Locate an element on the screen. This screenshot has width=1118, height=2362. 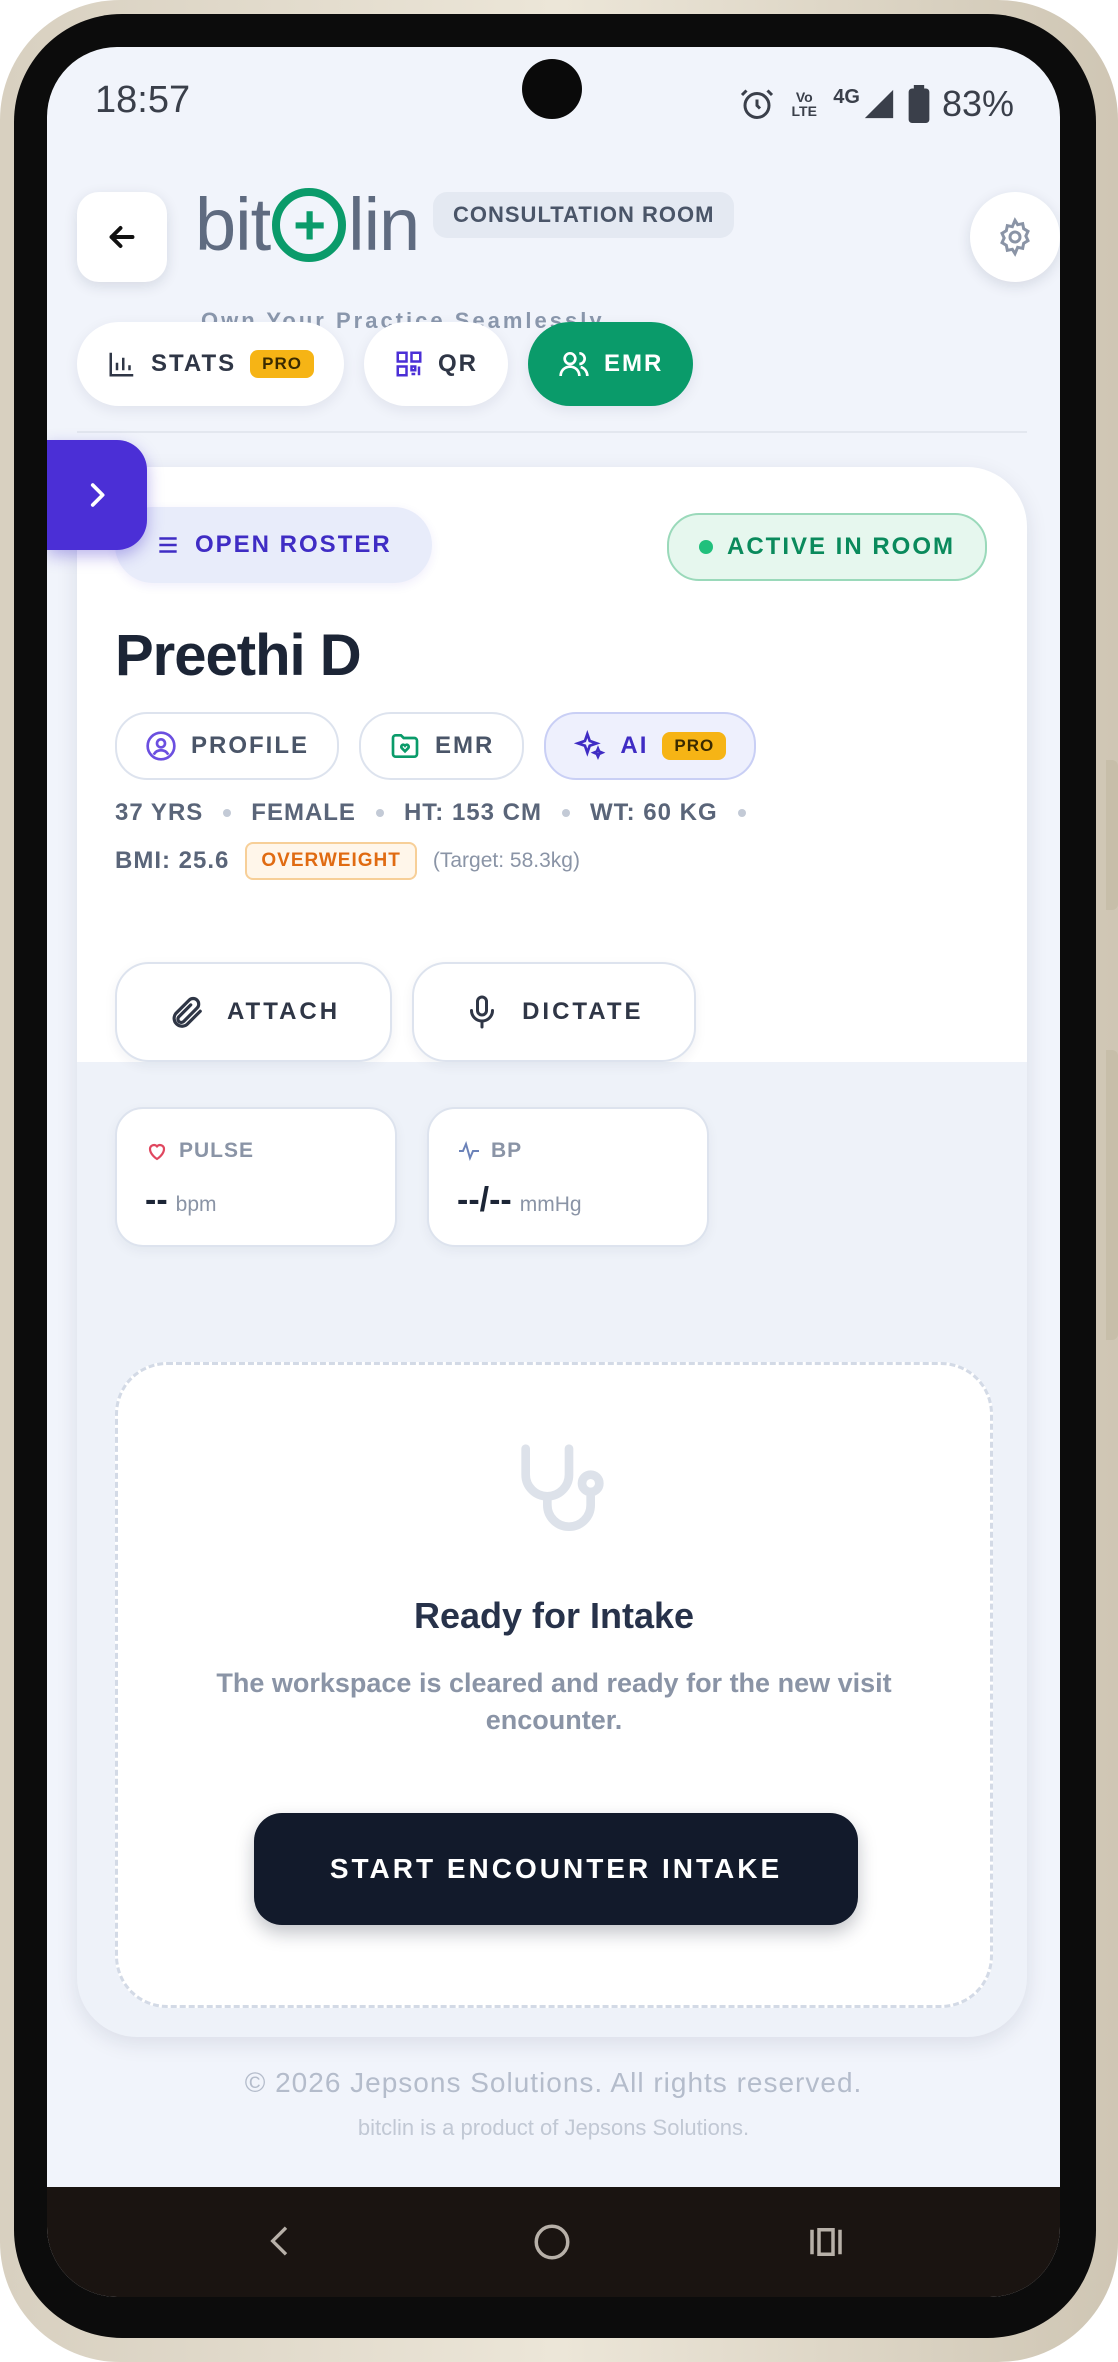
users-icon is located at coordinates (574, 364).